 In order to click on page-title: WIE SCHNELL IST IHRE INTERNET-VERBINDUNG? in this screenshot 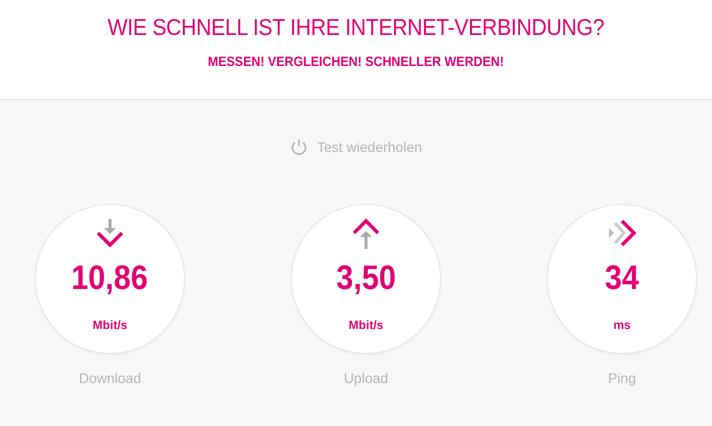, I will do `click(356, 27)`.